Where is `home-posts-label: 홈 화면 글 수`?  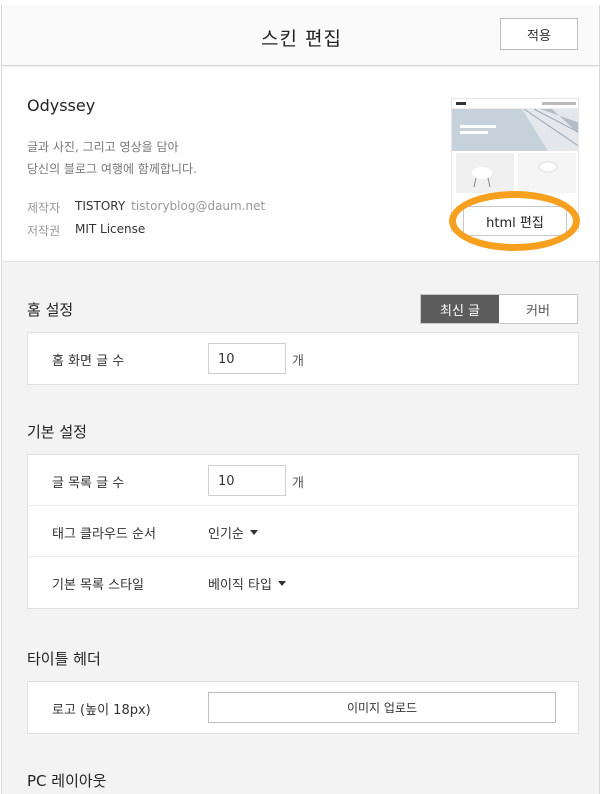
home-posts-label: 홈 화면 글 수 is located at coordinates (88, 361).